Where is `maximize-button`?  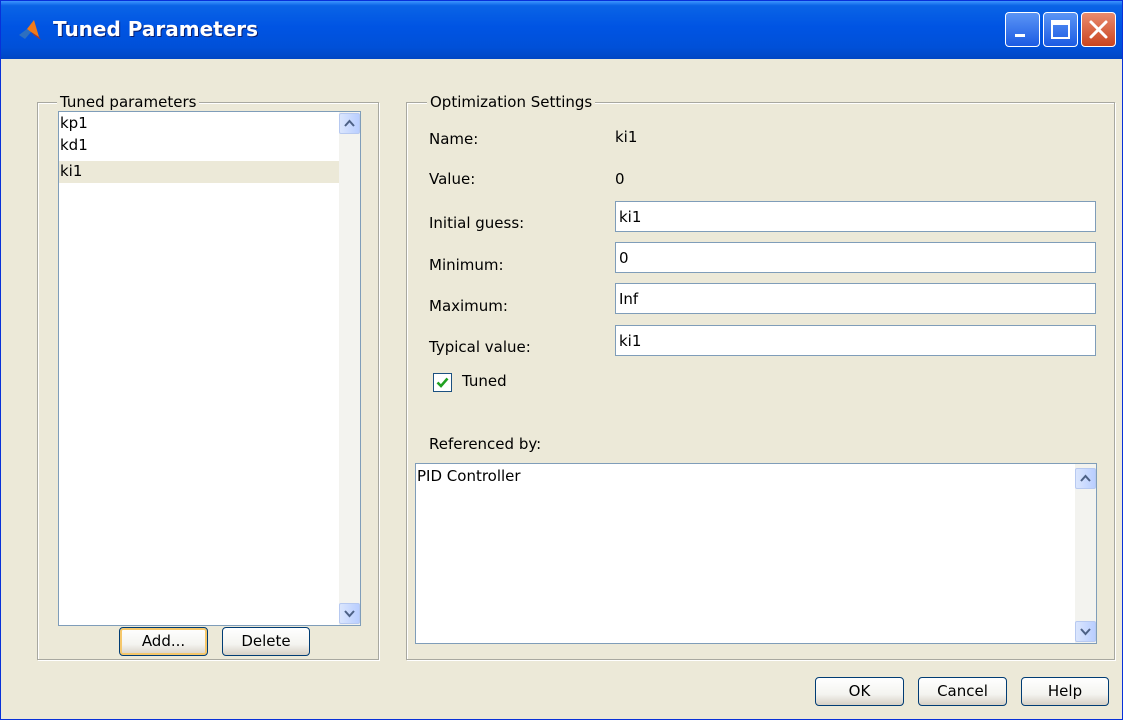 maximize-button is located at coordinates (1060, 29).